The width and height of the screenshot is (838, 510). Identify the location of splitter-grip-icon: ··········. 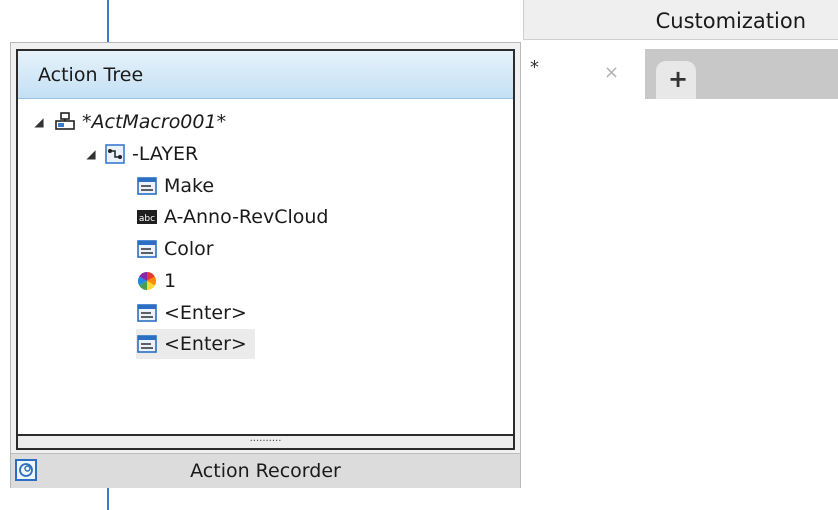
(265, 441).